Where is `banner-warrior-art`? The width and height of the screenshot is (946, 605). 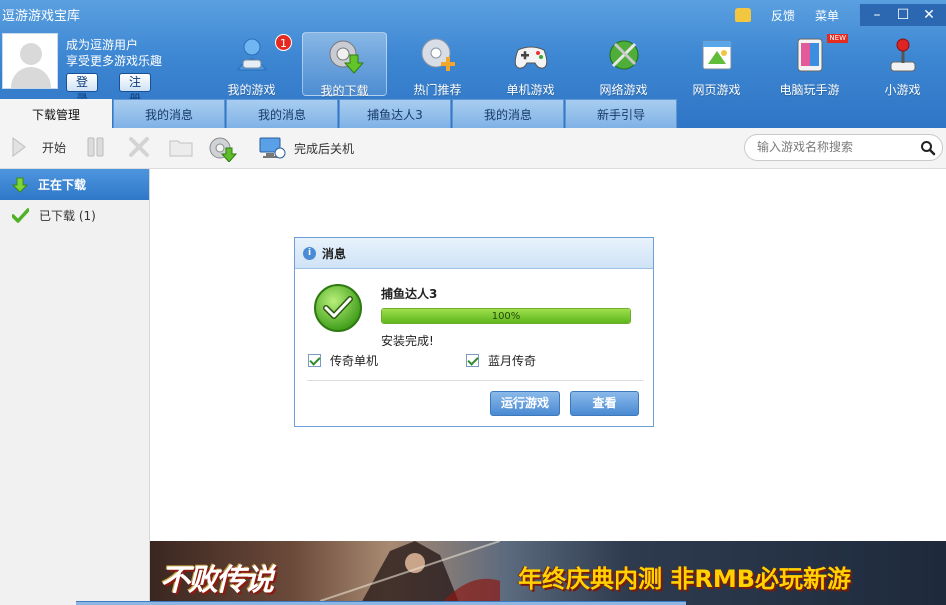 banner-warrior-art is located at coordinates (410, 573).